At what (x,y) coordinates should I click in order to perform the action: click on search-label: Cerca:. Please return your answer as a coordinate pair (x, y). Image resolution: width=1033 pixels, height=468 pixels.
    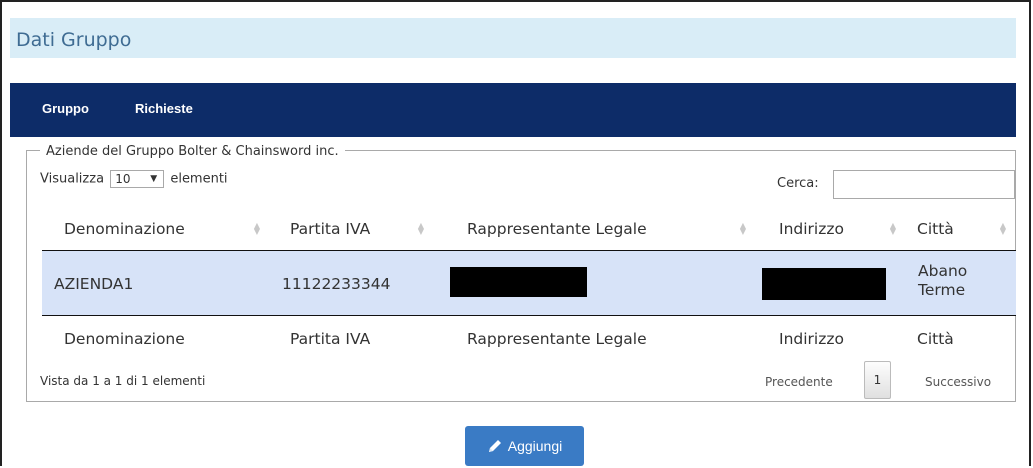
    Looking at the image, I should click on (798, 183).